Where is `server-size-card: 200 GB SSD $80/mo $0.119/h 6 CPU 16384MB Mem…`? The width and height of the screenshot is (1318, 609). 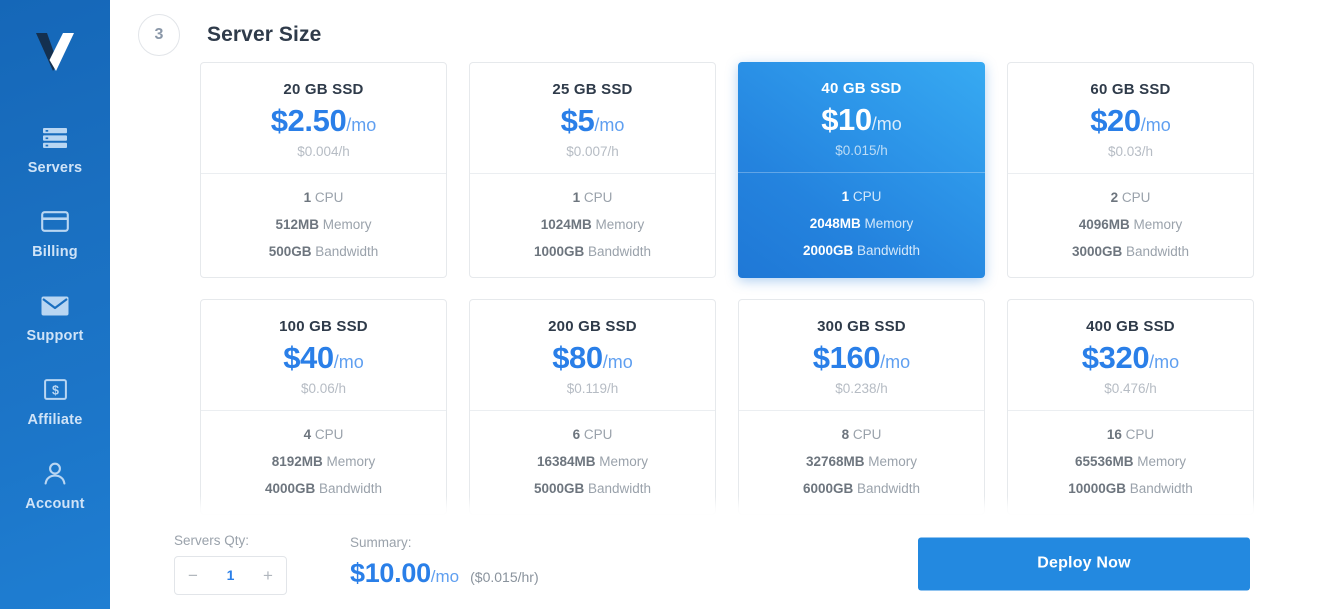
server-size-card: 200 GB SSD $80/mo $0.119/h 6 CPU 16384MB Mem… is located at coordinates (592, 407).